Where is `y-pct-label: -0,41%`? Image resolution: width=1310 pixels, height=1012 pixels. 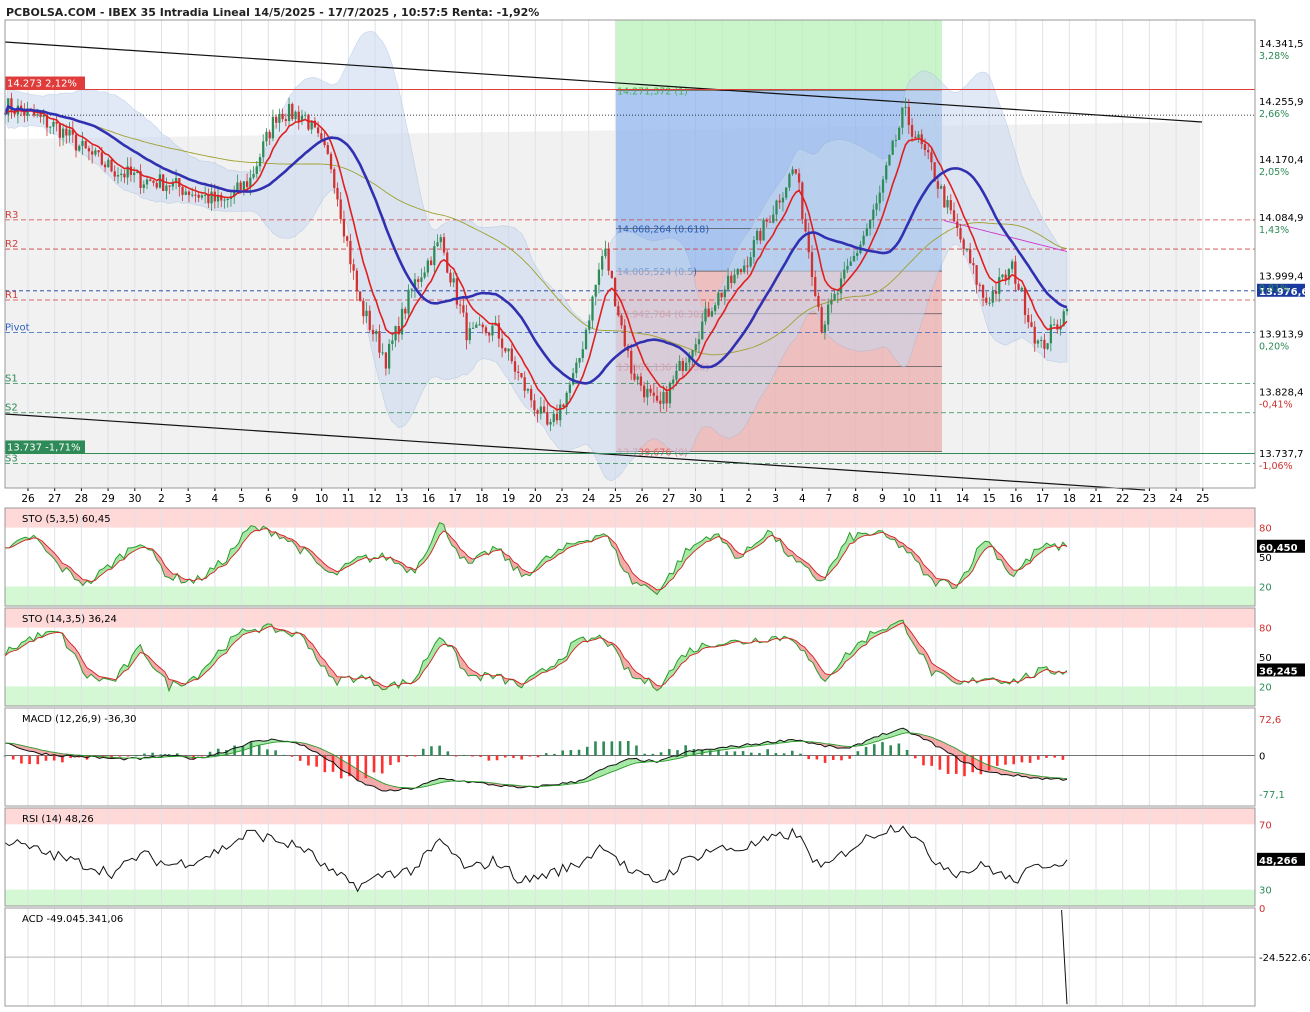
y-pct-label: -0,41% is located at coordinates (1276, 404).